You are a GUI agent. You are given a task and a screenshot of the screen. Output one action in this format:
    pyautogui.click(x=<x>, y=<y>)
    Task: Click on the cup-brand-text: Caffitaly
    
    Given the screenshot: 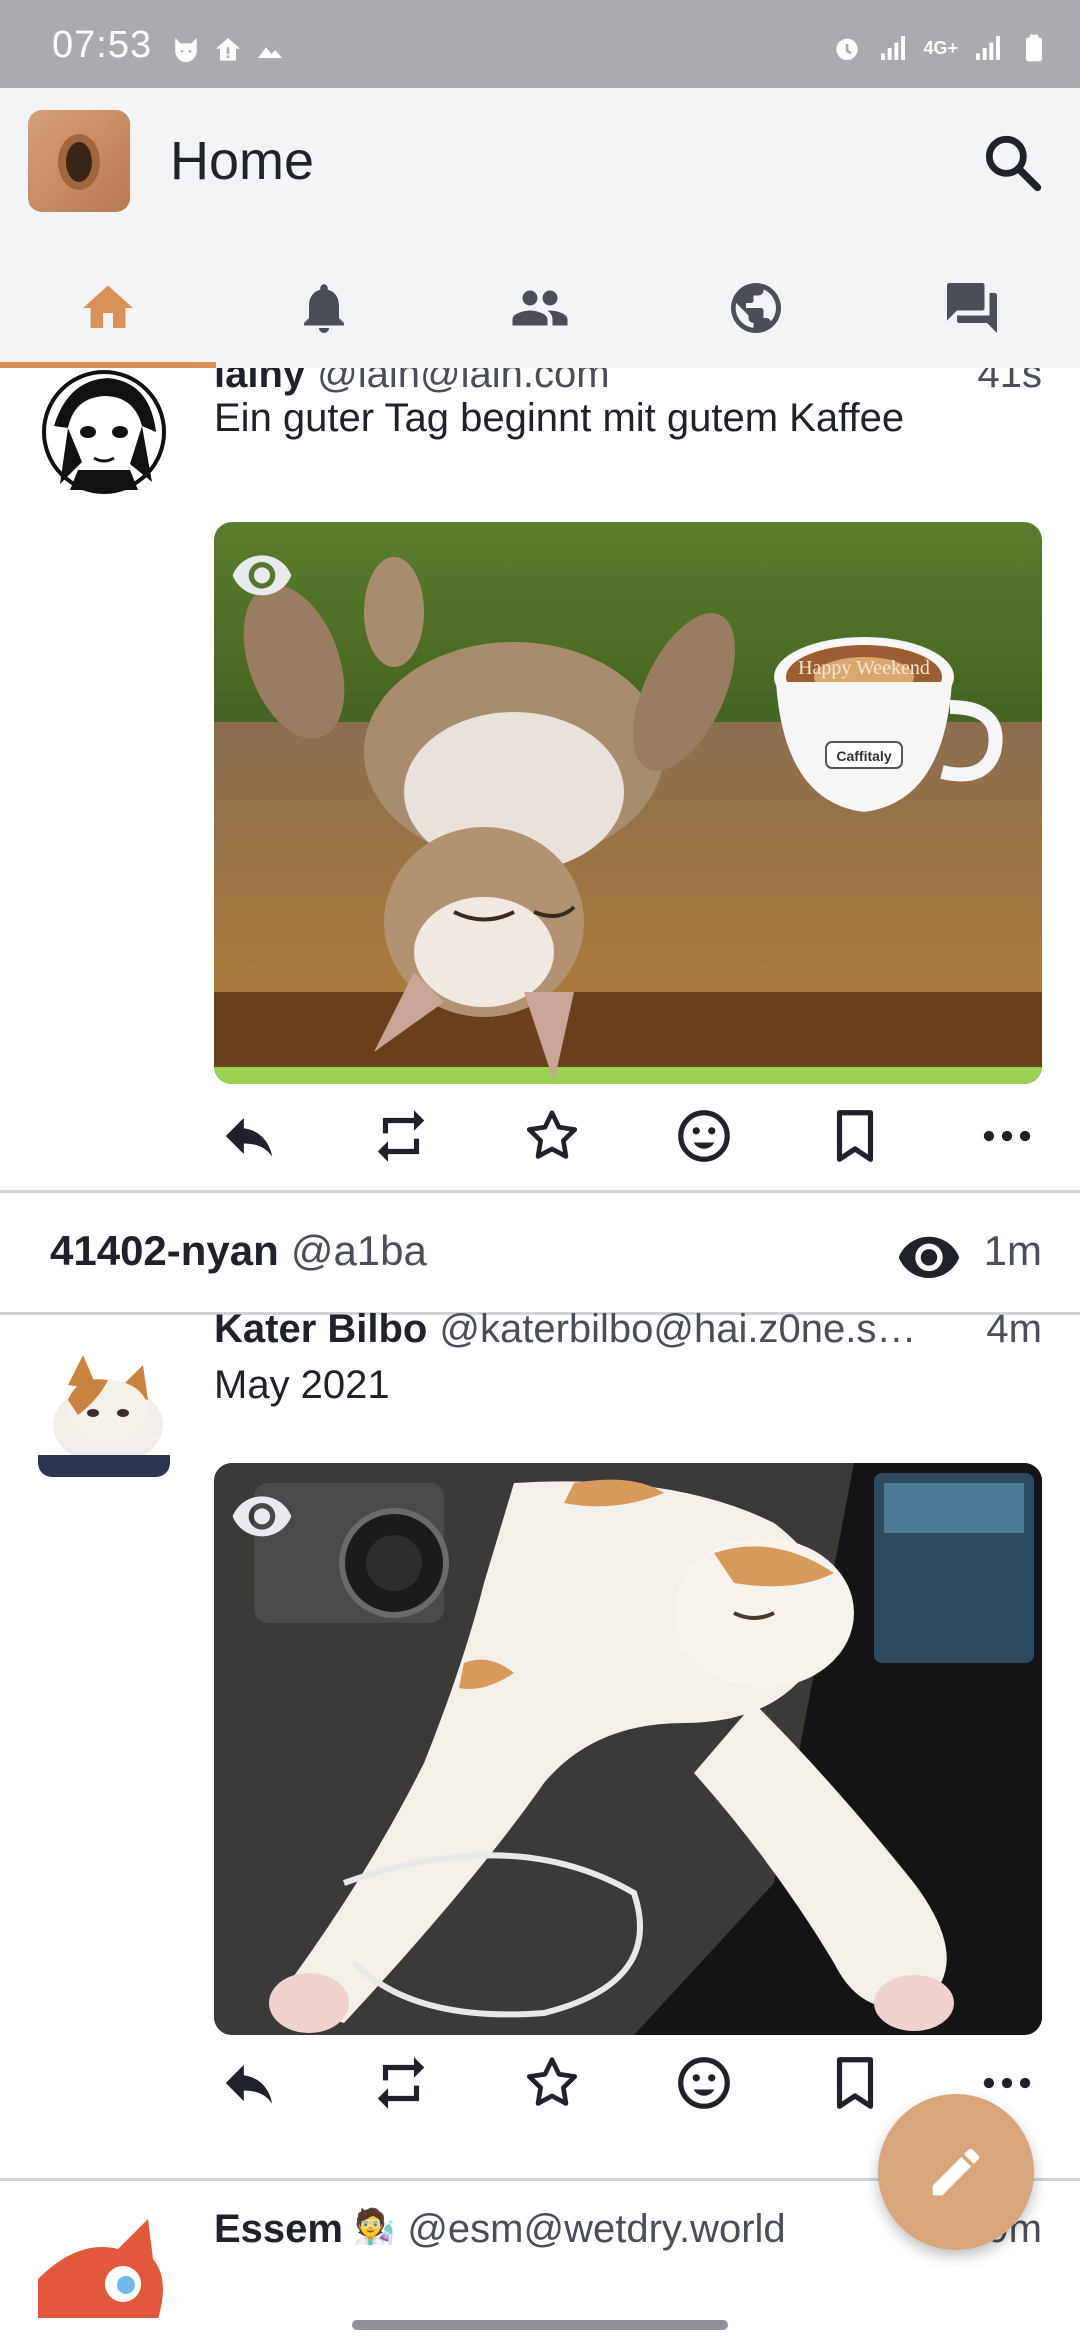 What is the action you would take?
    pyautogui.click(x=863, y=756)
    